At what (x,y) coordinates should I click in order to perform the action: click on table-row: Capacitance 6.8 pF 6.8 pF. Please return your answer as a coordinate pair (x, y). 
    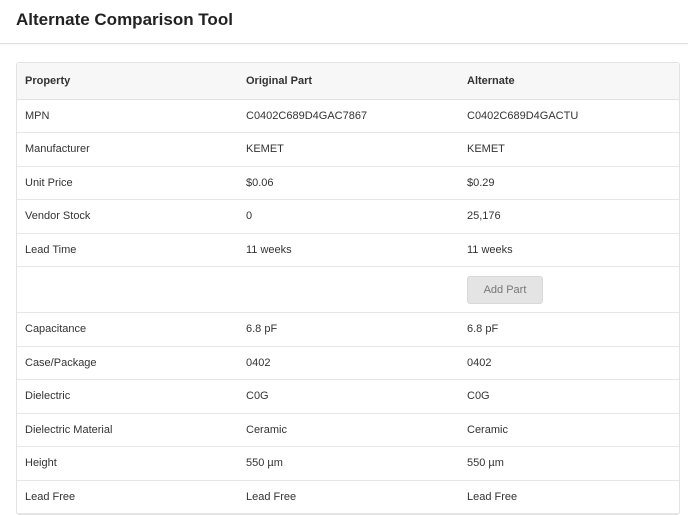
    Looking at the image, I should click on (348, 329).